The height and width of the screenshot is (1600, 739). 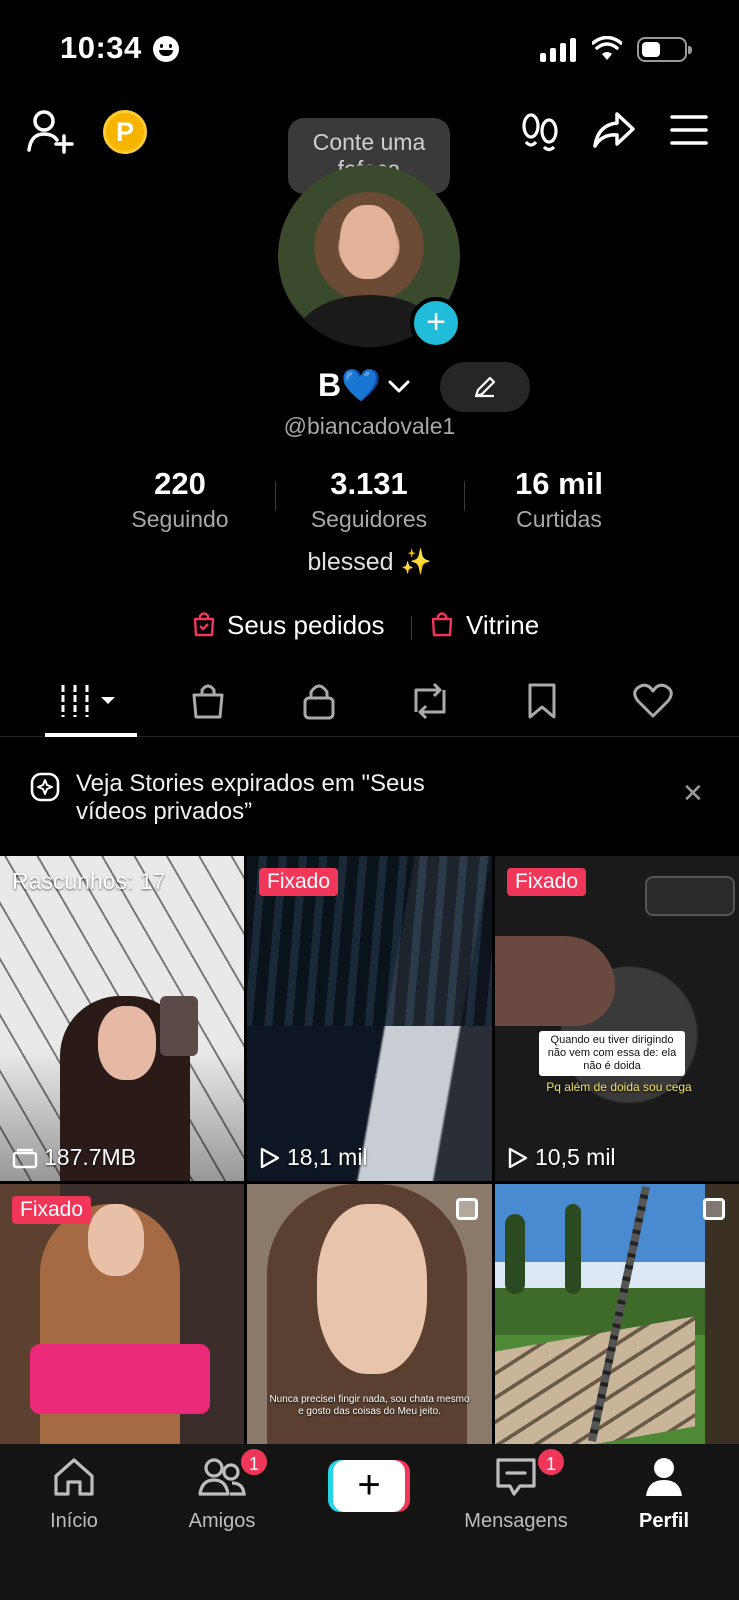 I want to click on share-icon, so click(x=614, y=130).